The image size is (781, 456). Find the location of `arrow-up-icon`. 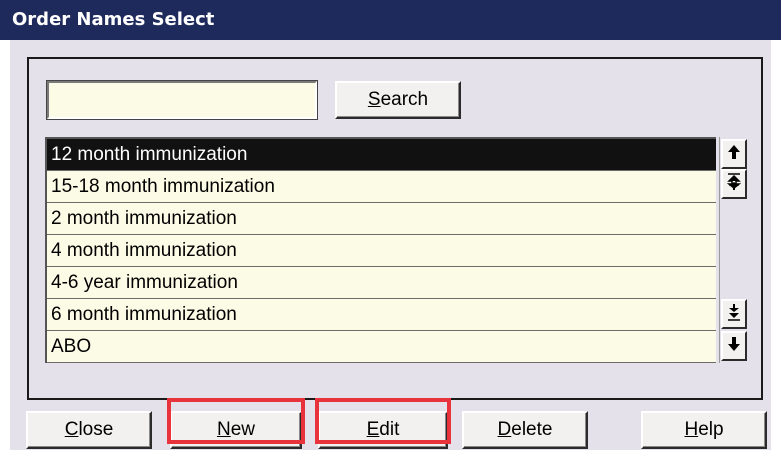

arrow-up-icon is located at coordinates (734, 154).